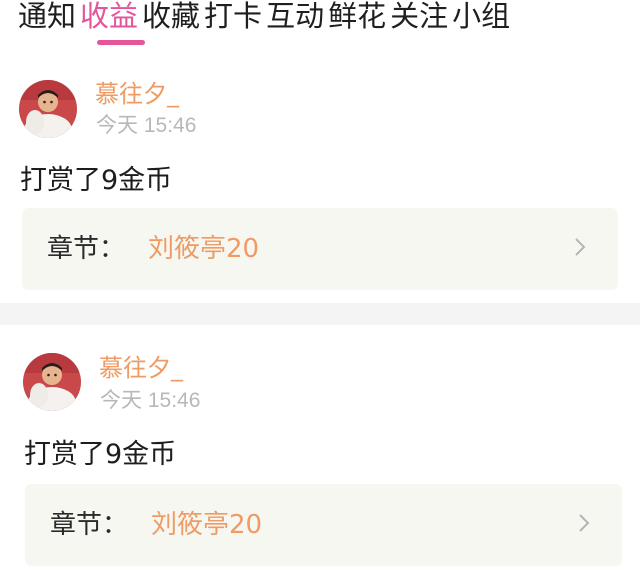 The image size is (640, 575). I want to click on active-tab-indicator, so click(121, 42).